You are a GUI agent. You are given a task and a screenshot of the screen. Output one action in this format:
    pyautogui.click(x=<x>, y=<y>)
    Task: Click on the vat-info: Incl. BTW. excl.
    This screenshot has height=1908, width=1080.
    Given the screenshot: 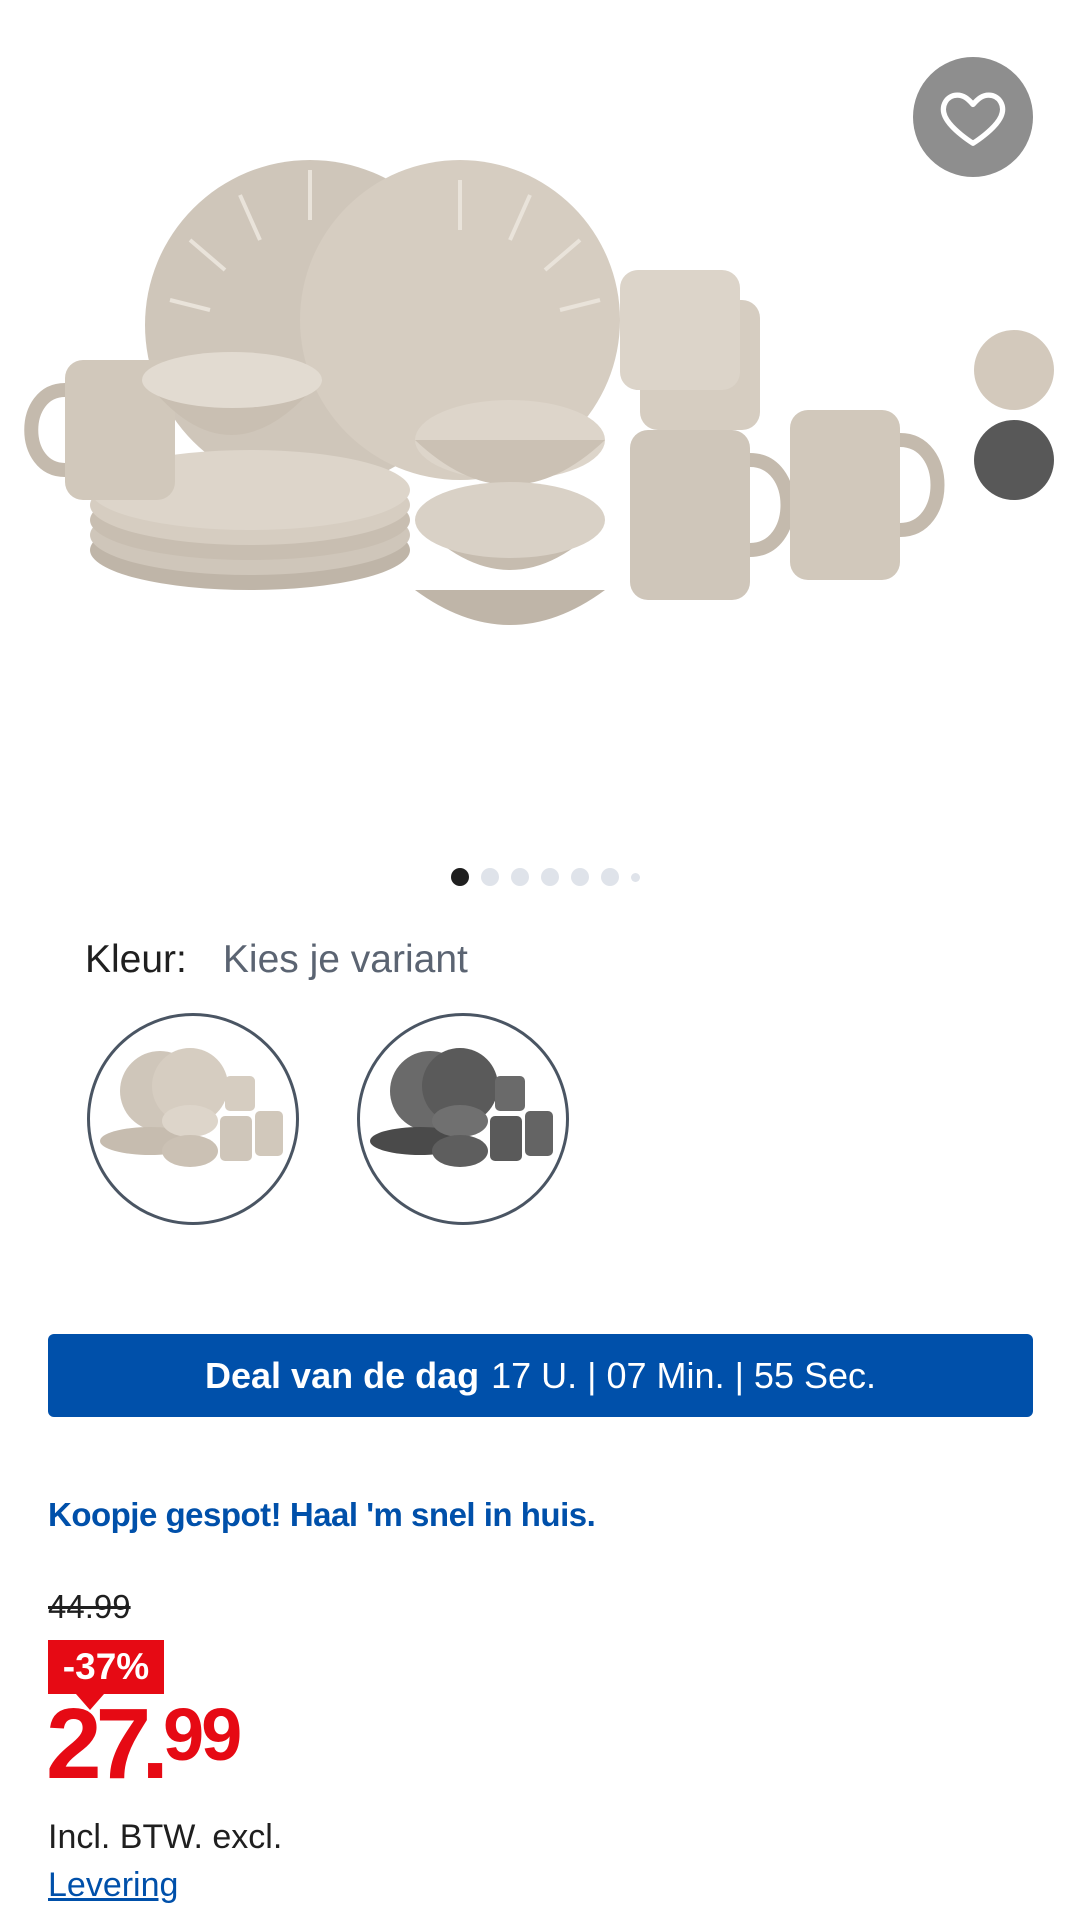 What is the action you would take?
    pyautogui.click(x=165, y=1837)
    